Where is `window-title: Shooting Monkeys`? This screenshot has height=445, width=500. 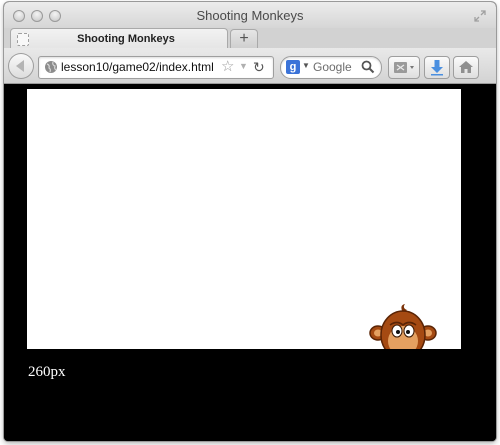 window-title: Shooting Monkeys is located at coordinates (250, 15).